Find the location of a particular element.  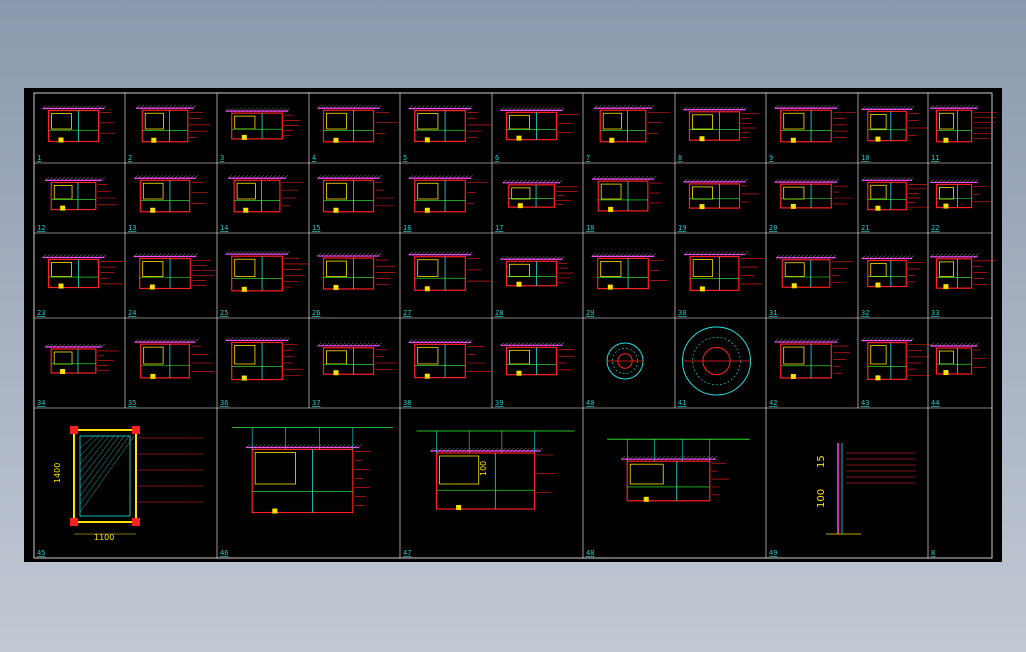

detail-label-33: 33 is located at coordinates (935, 313).